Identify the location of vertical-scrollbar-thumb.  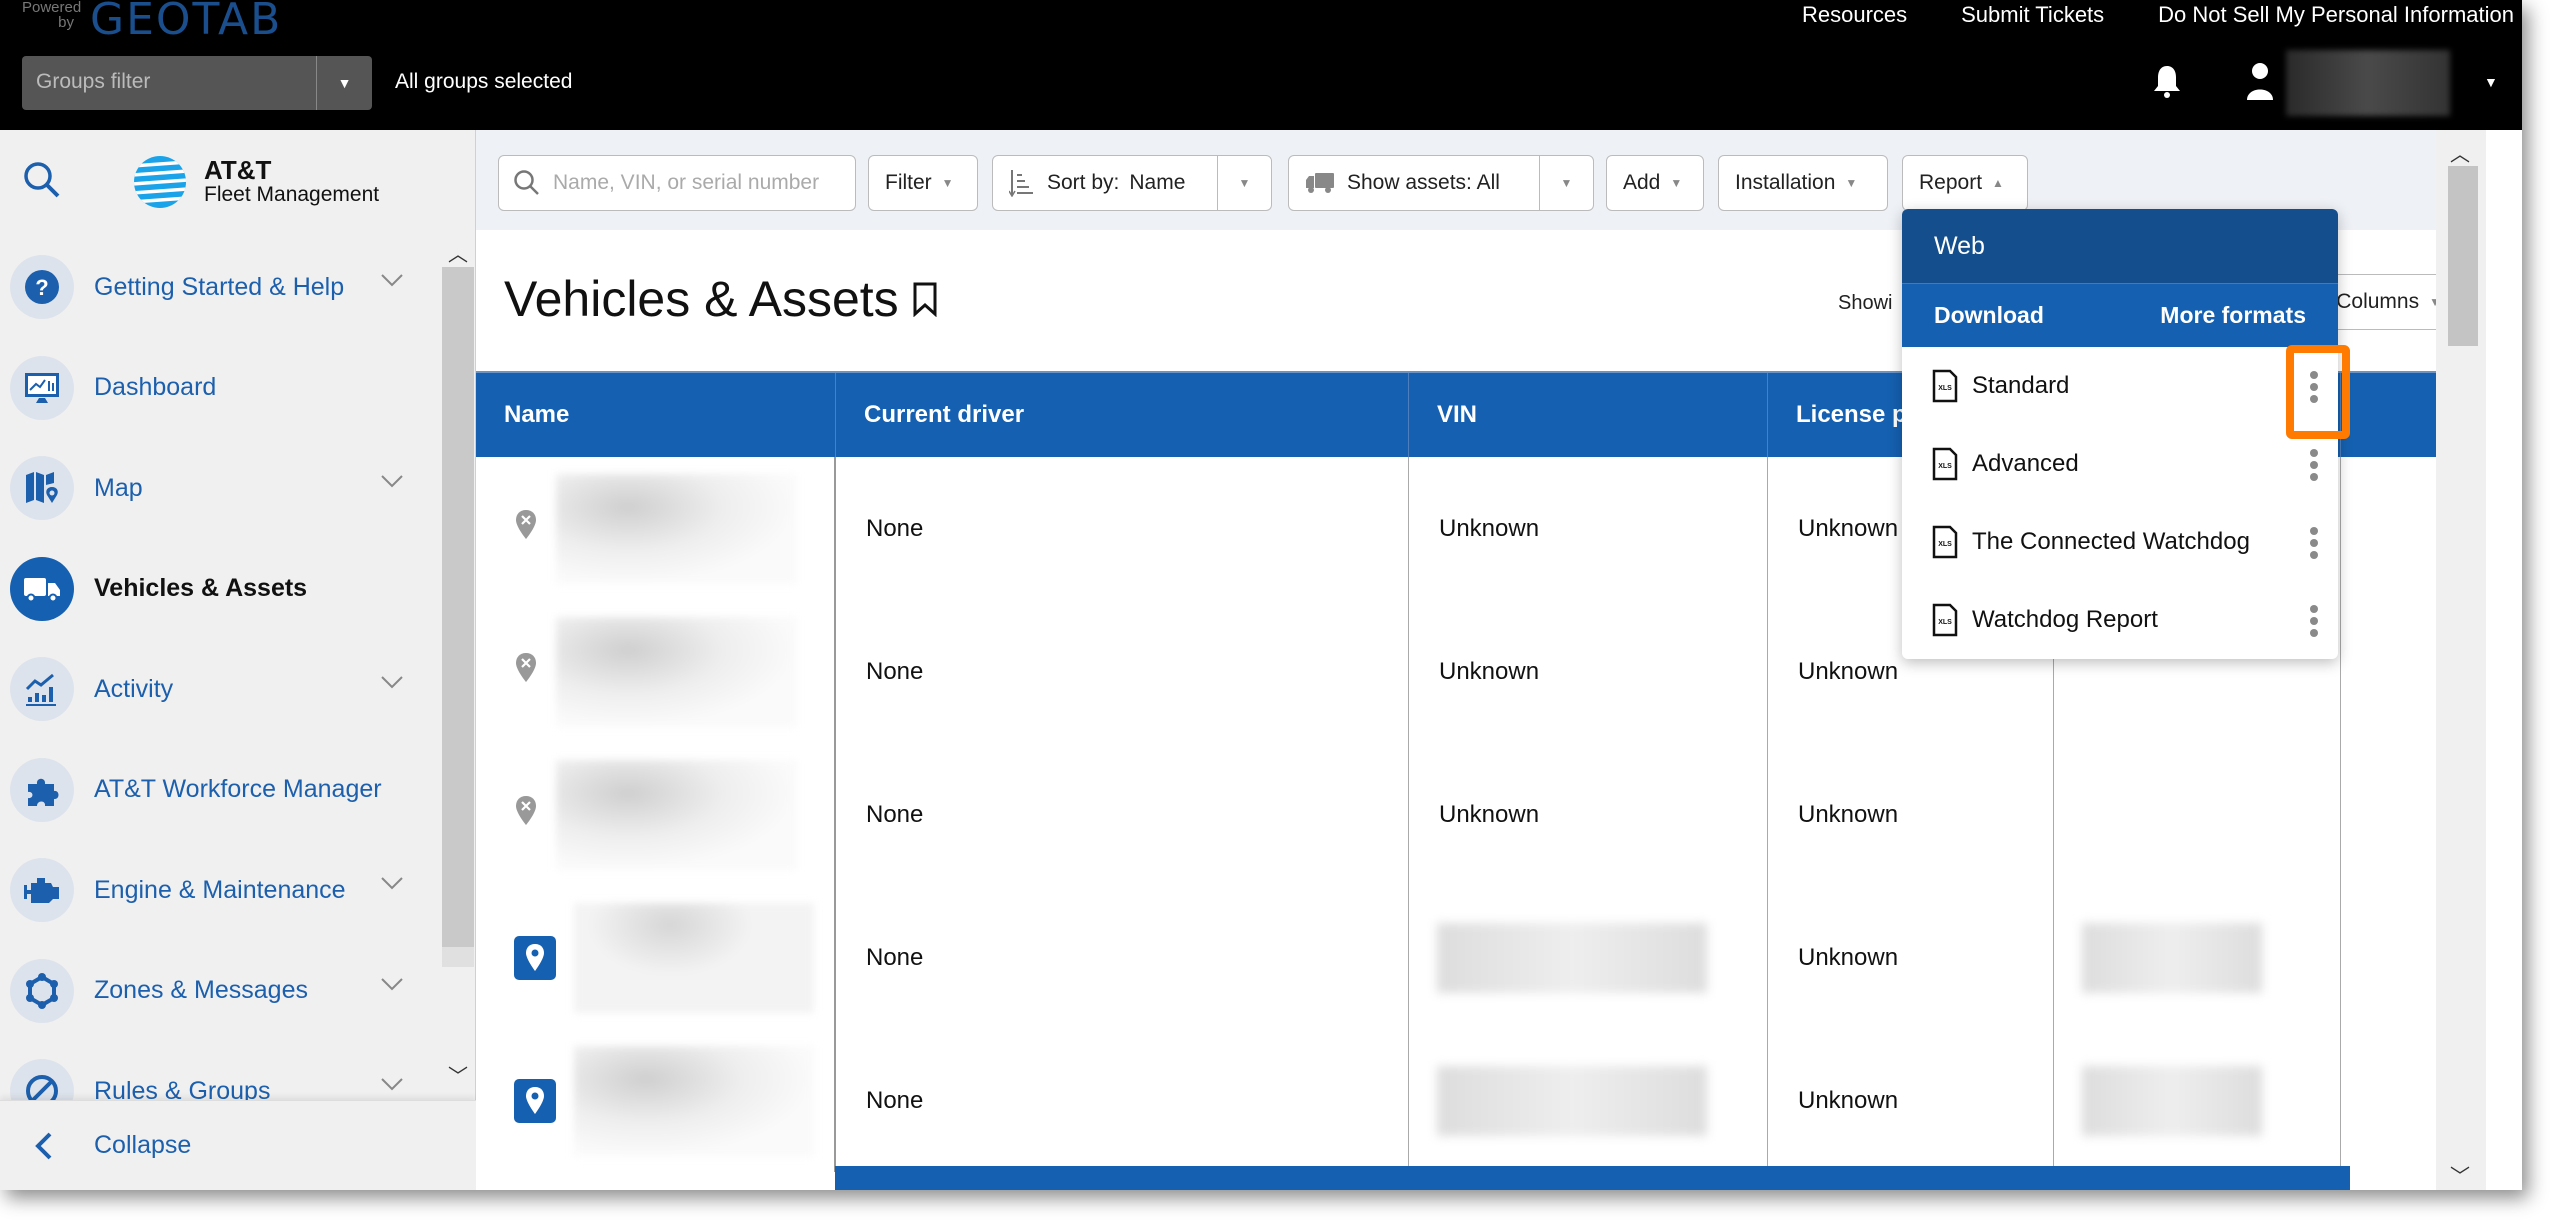
(2463, 256).